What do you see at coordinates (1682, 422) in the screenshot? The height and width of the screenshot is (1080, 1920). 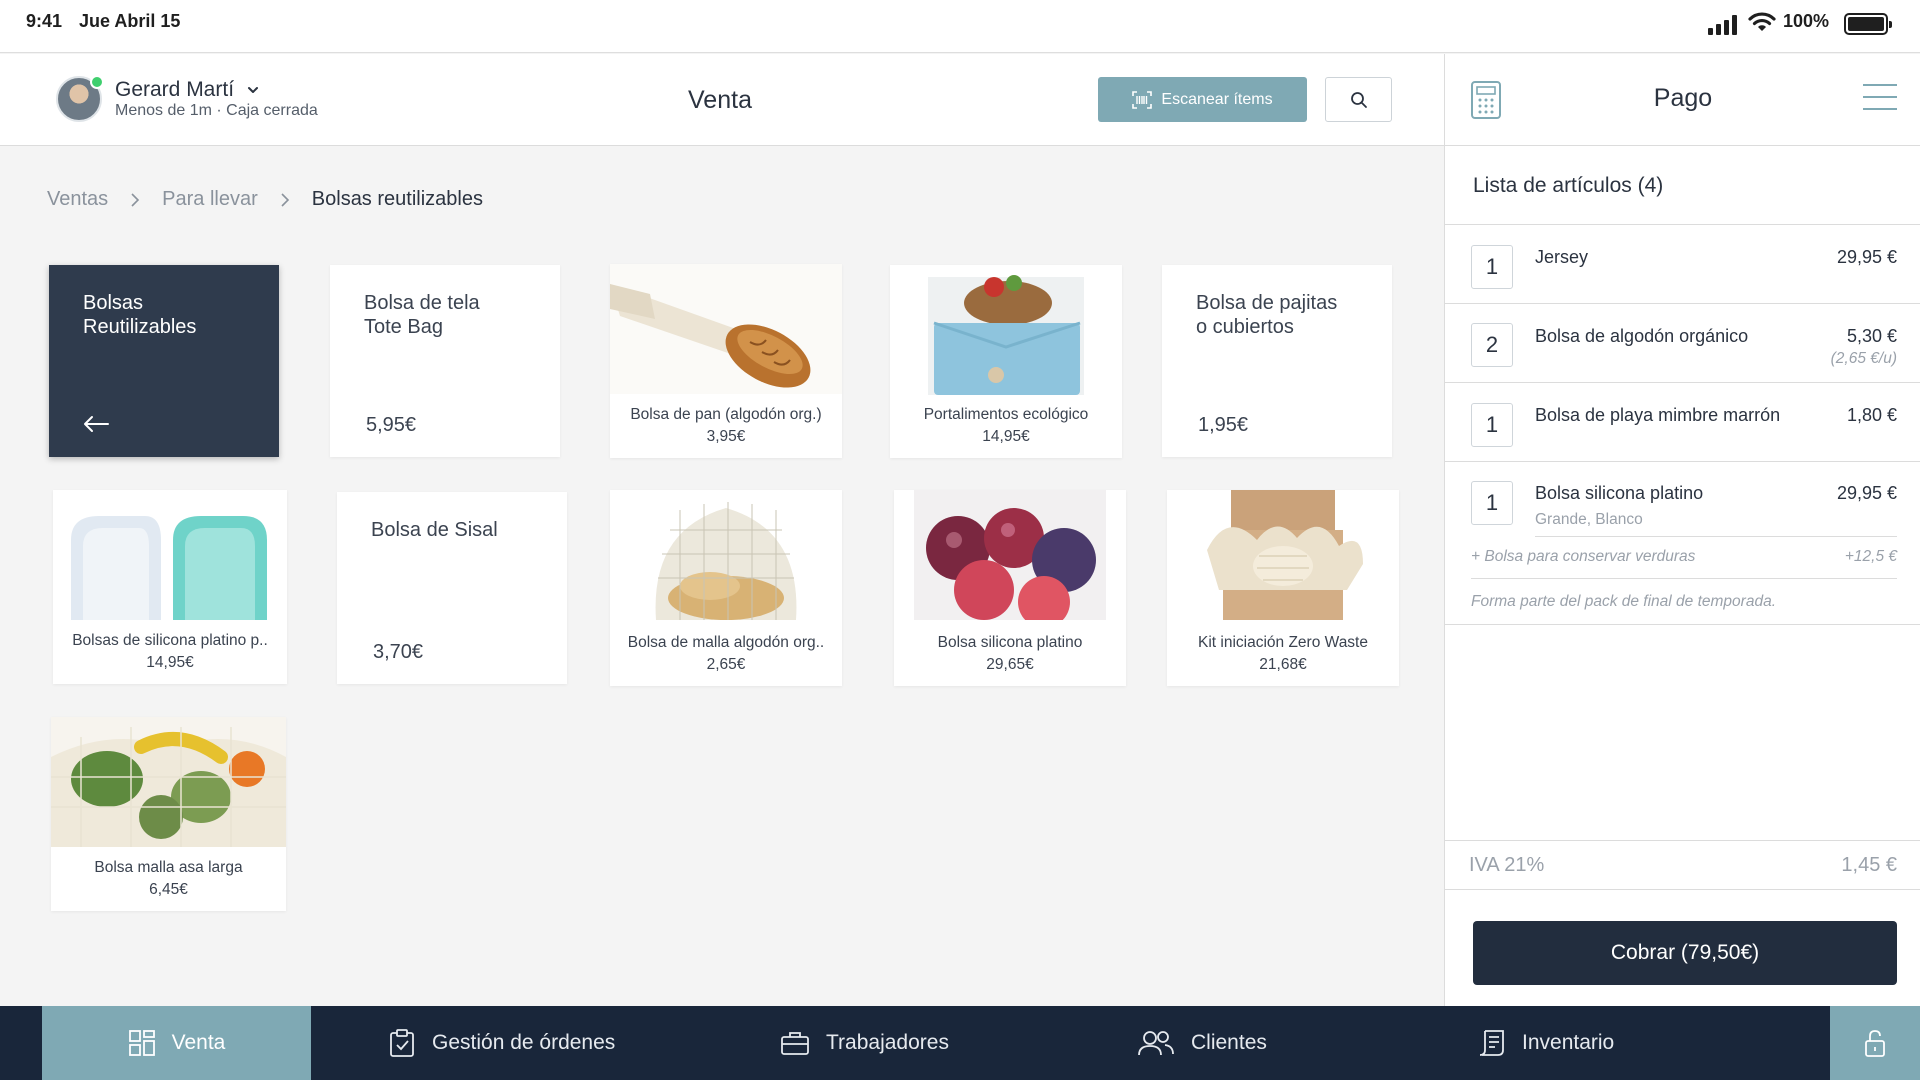 I see `cart-item: 1 Bolsa de playa mimbre marrón 1,80 €` at bounding box center [1682, 422].